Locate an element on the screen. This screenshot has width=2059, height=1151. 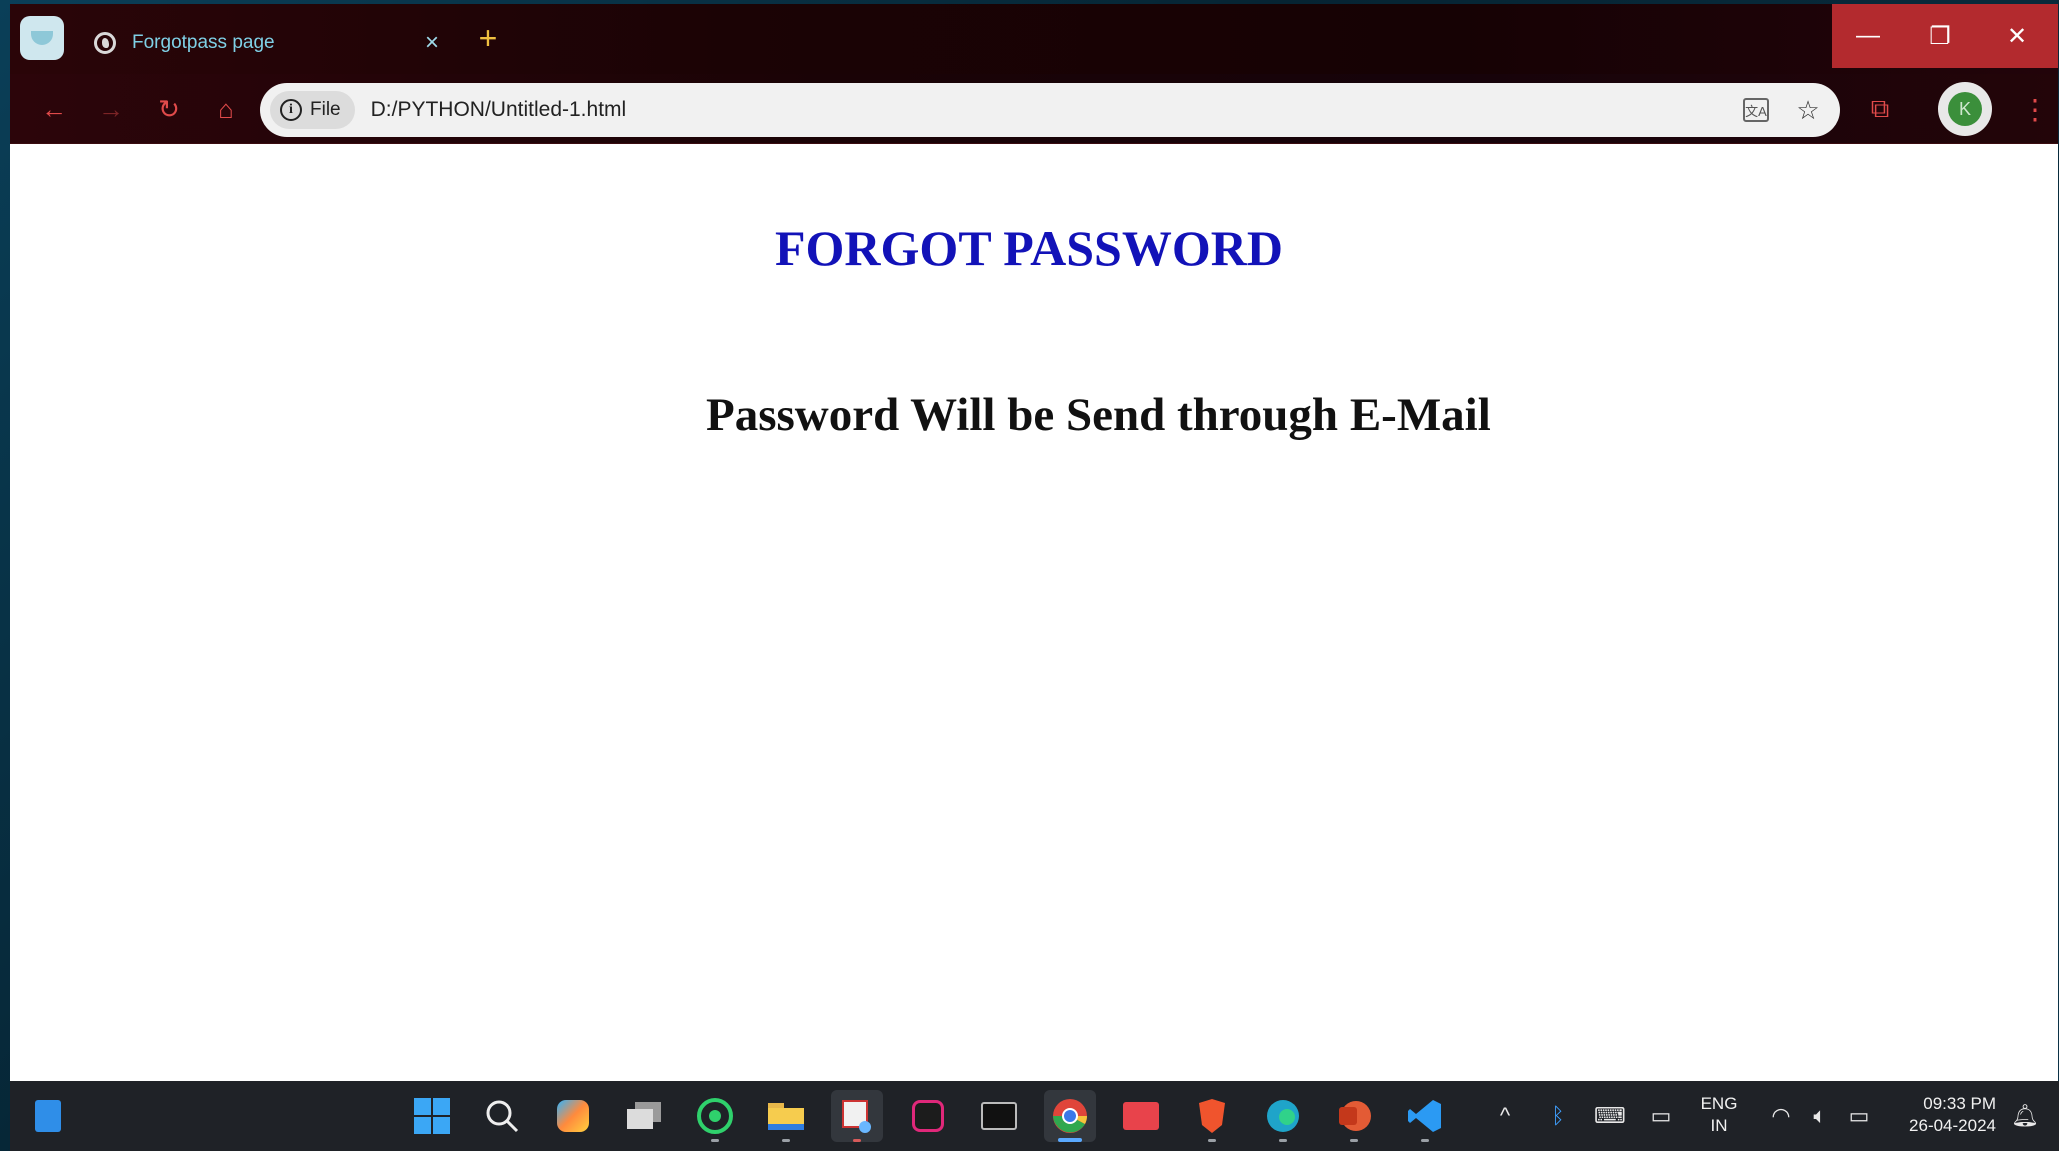
chrome-icon is located at coordinates (1070, 1116).